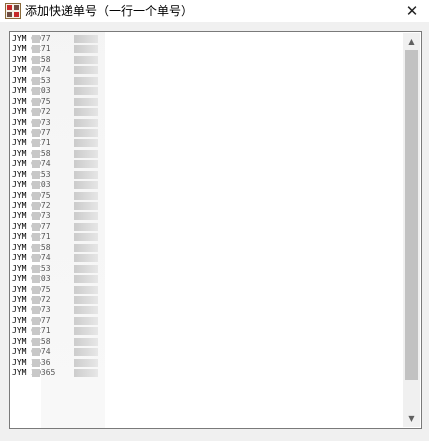  Describe the element at coordinates (13, 11) in the screenshot. I see `app-icon` at that location.